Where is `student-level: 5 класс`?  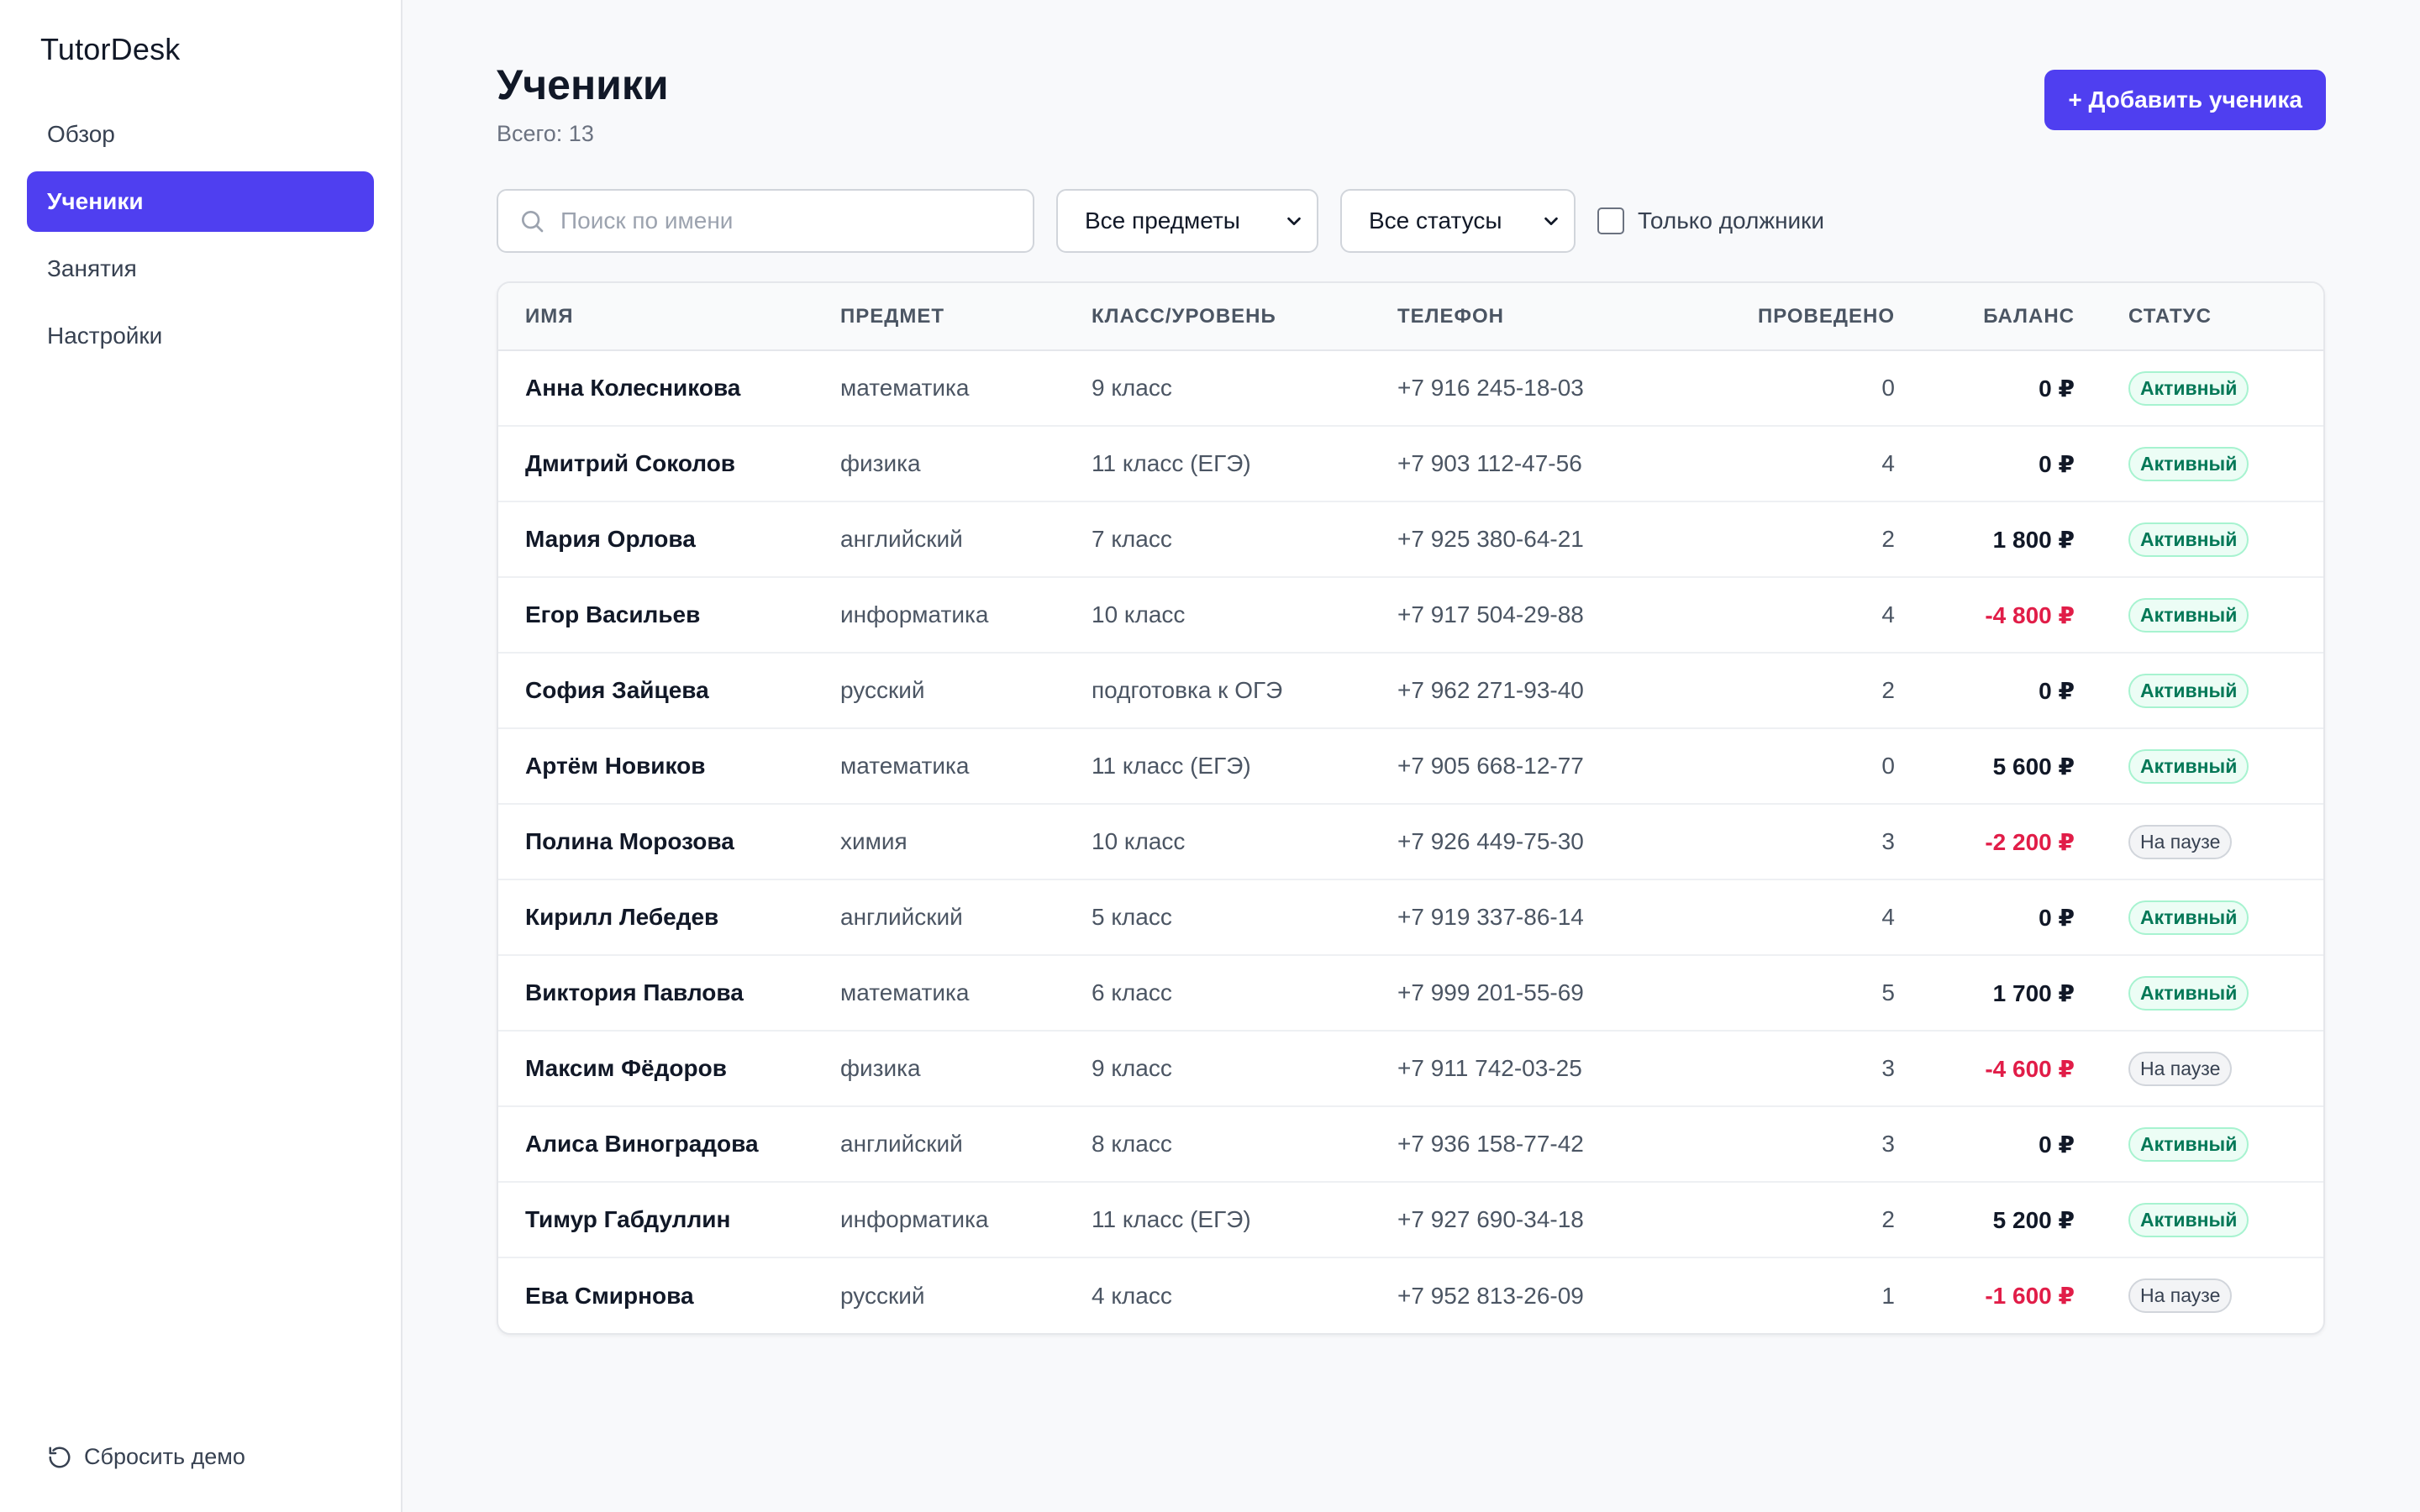
student-level: 5 класс is located at coordinates (1132, 917).